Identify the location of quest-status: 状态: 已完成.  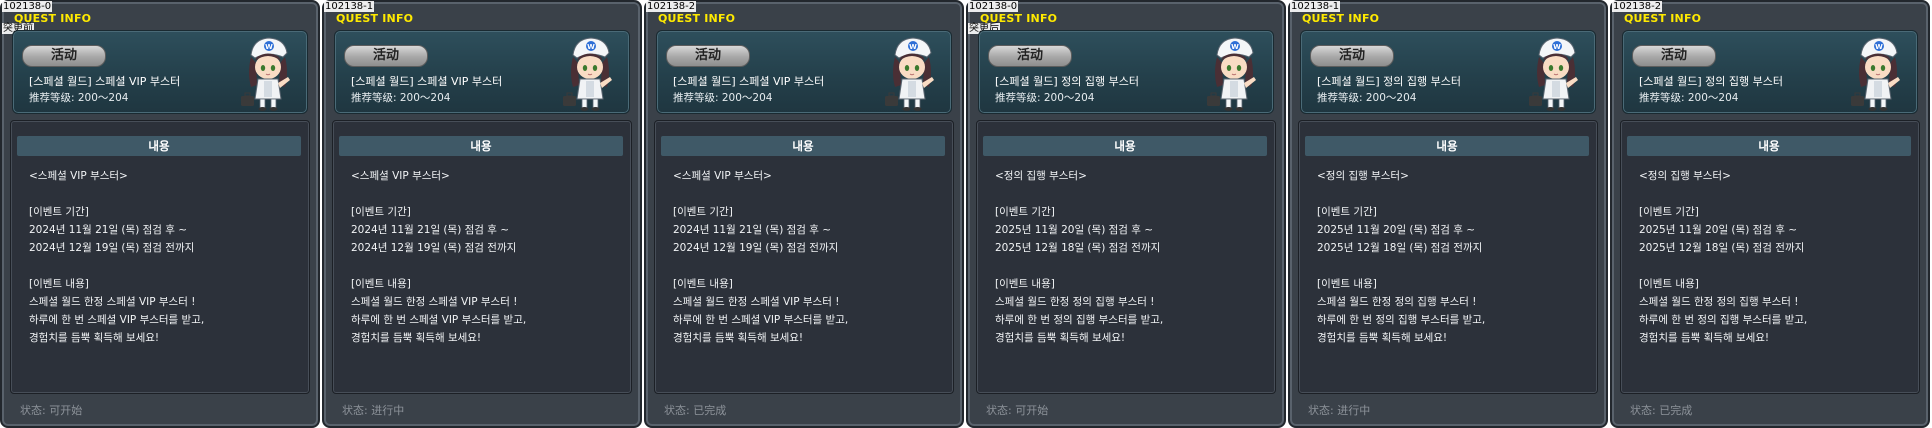
(1661, 410).